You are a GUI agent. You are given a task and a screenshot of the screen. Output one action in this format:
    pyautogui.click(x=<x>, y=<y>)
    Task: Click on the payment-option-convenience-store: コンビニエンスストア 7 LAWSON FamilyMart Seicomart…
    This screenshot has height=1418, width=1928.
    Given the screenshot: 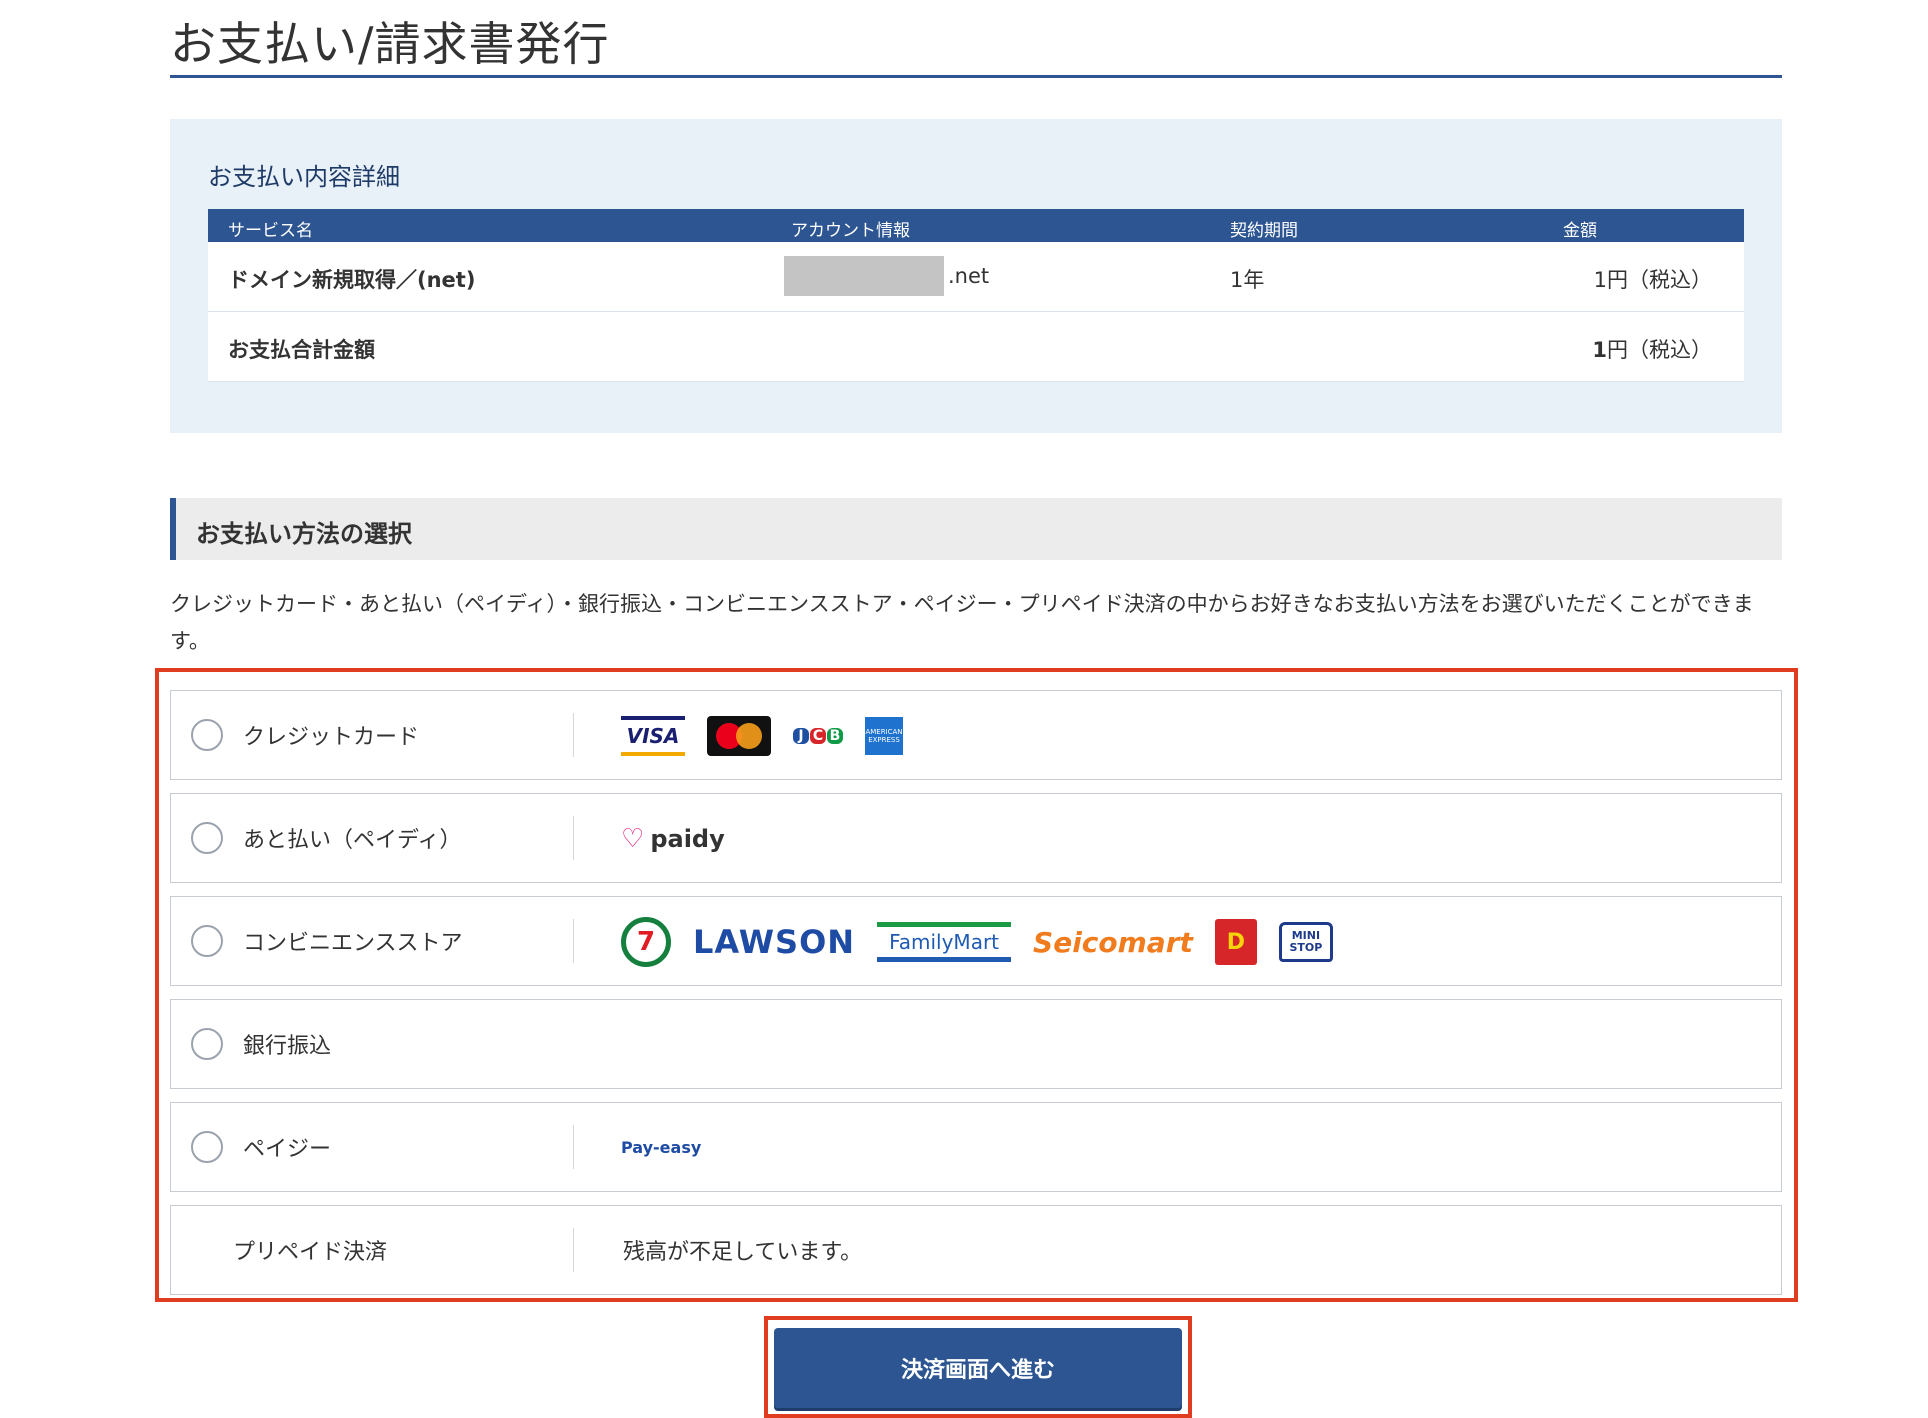 What is the action you would take?
    pyautogui.click(x=976, y=941)
    